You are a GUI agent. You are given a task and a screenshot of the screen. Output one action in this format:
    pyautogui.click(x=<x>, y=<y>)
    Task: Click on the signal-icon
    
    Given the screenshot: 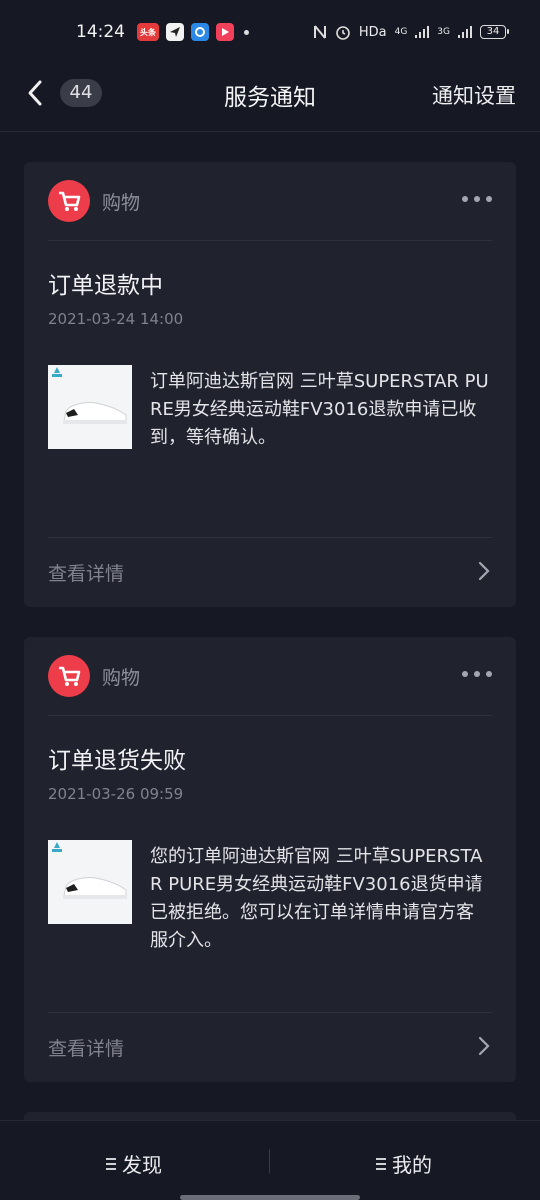 What is the action you would take?
    pyautogui.click(x=422, y=32)
    